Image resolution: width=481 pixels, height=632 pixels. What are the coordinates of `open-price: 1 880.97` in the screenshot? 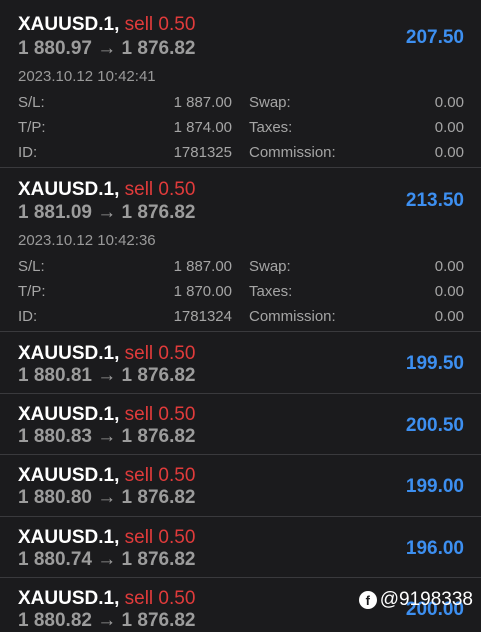 It's located at (55, 48).